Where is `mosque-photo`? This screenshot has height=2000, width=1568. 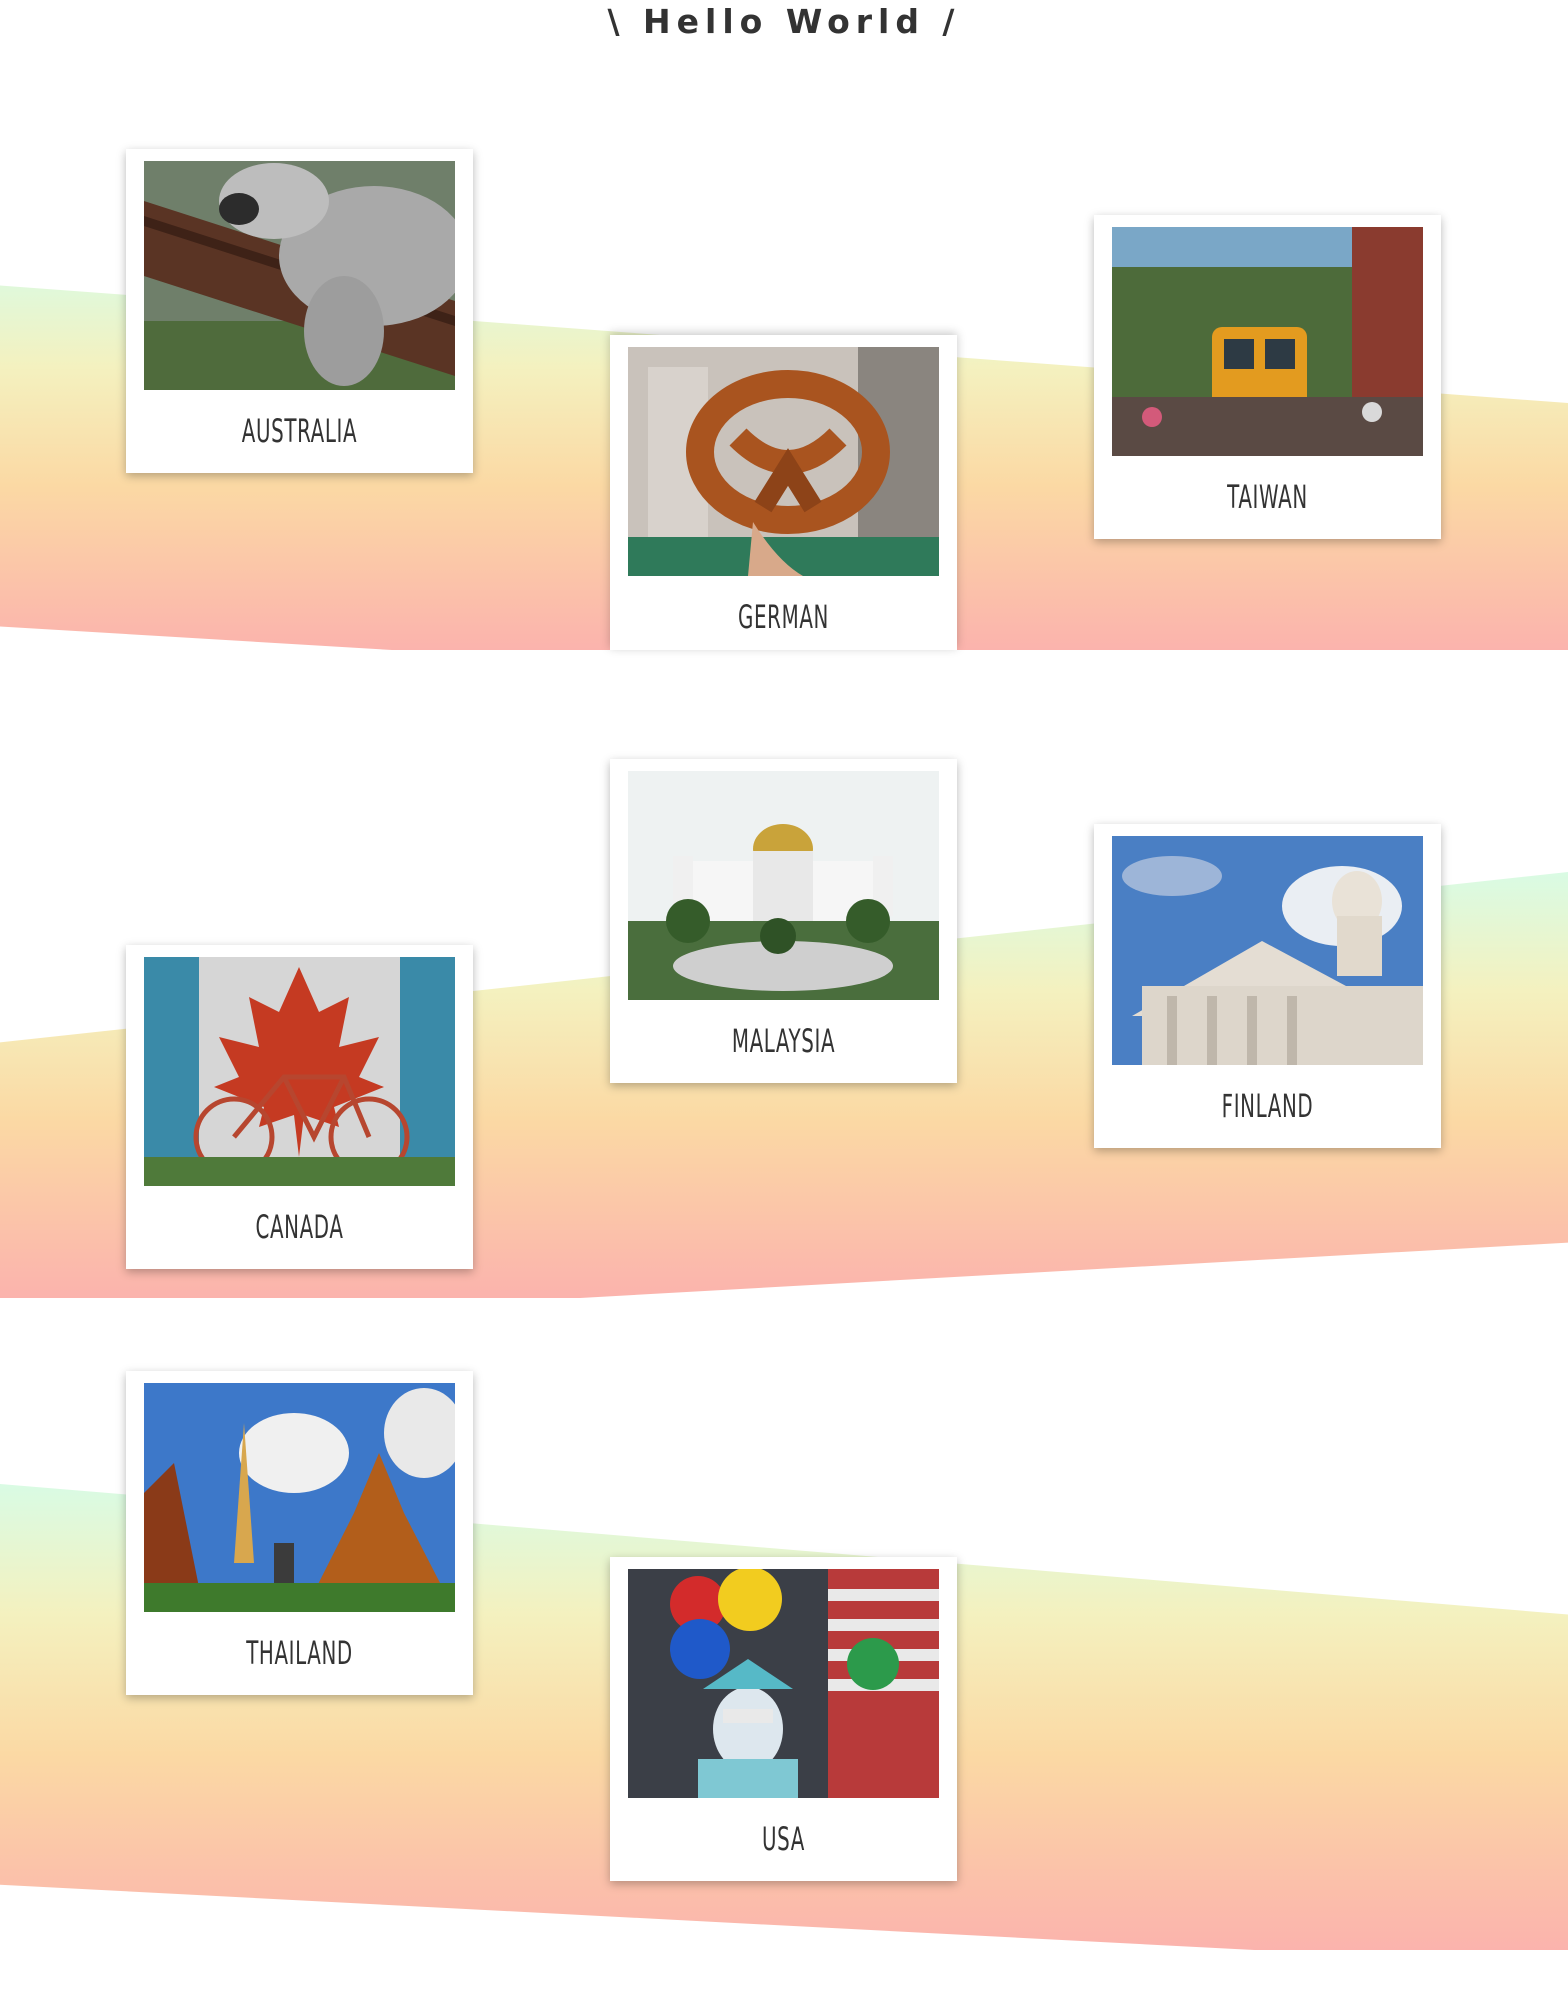 mosque-photo is located at coordinates (783, 885).